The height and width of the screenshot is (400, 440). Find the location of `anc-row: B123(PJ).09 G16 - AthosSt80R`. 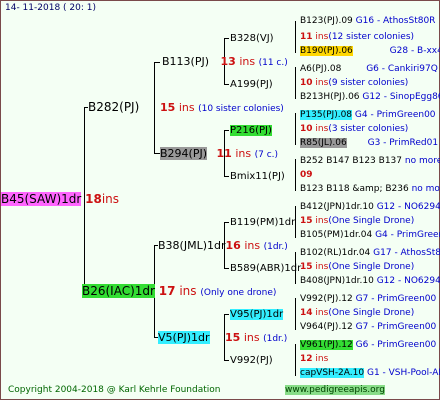

anc-row: B123(PJ).09 G16 - AthosSt80R is located at coordinates (367, 21).